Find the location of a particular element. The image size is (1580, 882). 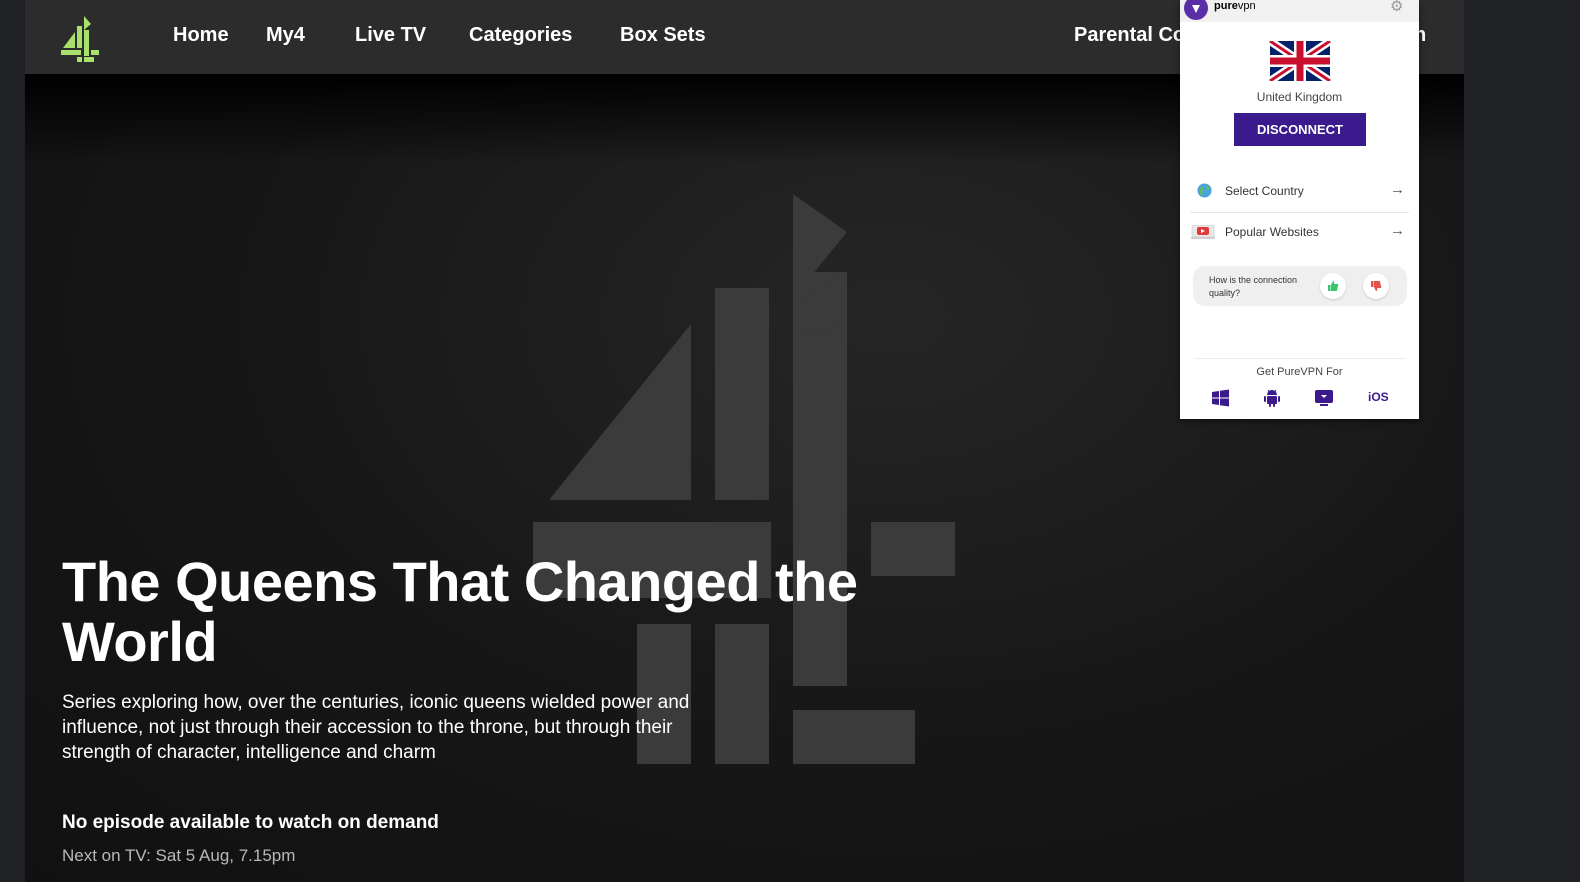

channel-4-logo is located at coordinates (81, 38).